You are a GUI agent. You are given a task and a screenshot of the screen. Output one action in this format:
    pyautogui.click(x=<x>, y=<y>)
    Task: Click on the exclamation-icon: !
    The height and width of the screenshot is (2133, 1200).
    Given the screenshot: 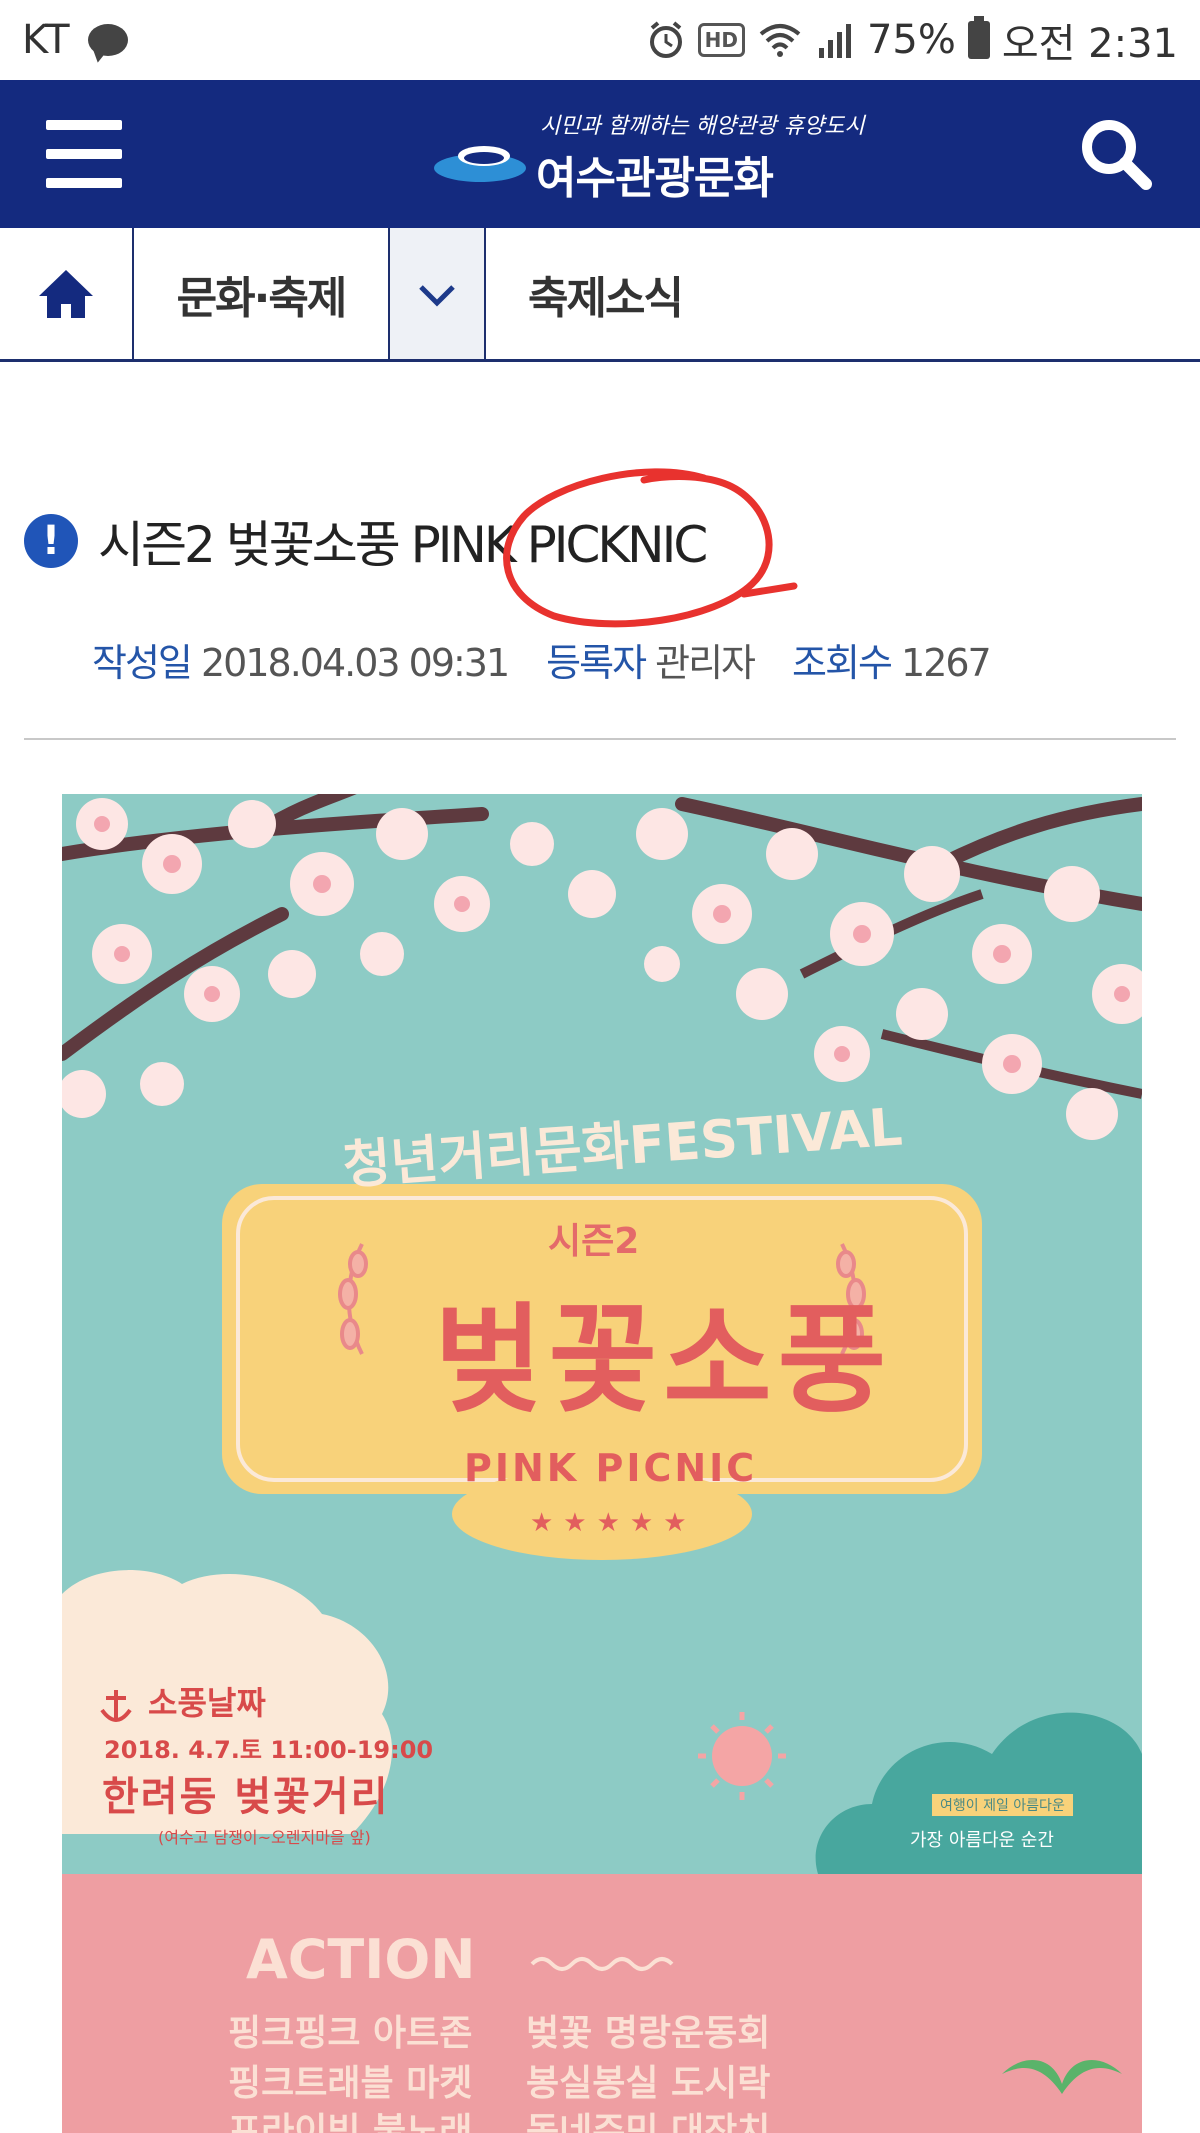 What is the action you would take?
    pyautogui.click(x=51, y=541)
    